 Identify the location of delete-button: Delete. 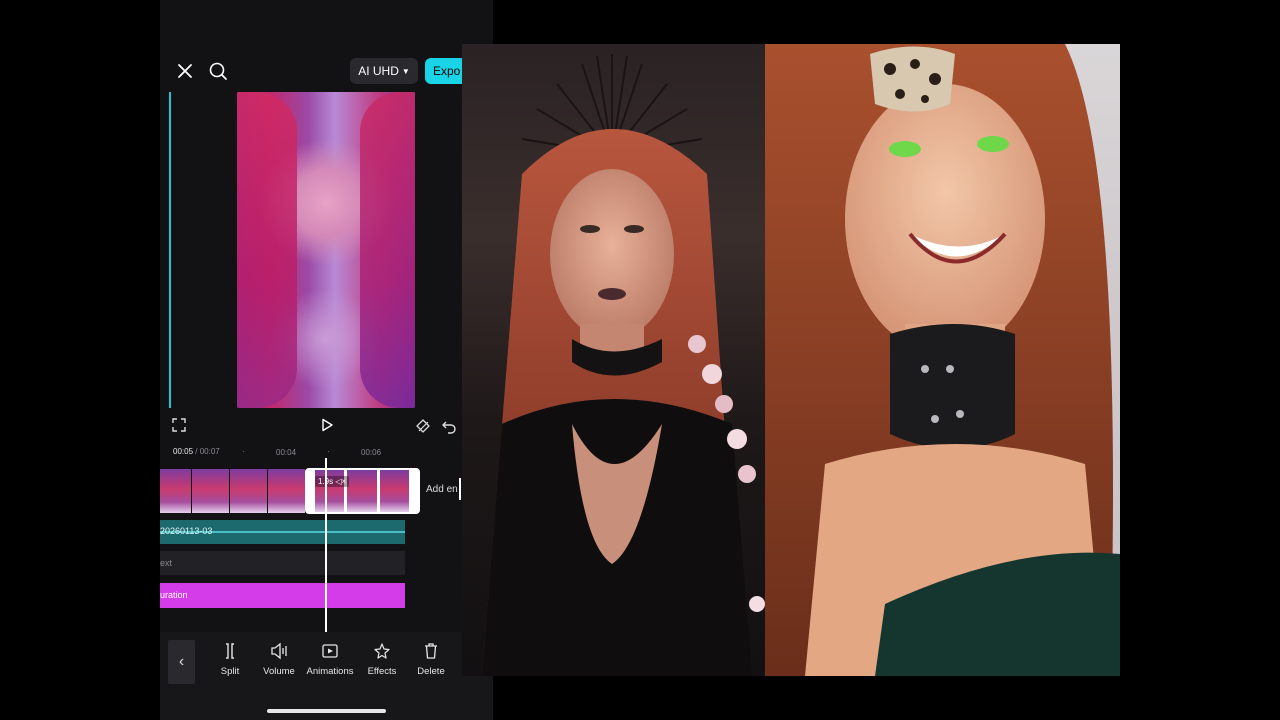
(431, 659).